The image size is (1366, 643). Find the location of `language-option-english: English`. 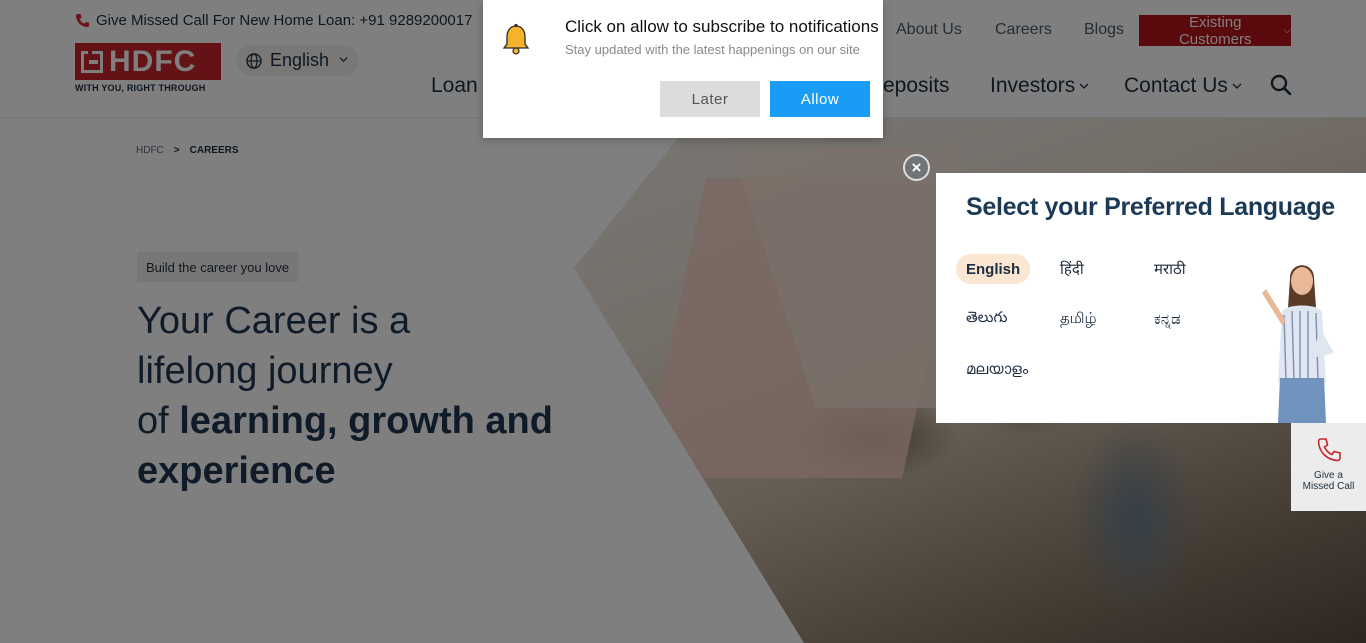

language-option-english: English is located at coordinates (993, 269).